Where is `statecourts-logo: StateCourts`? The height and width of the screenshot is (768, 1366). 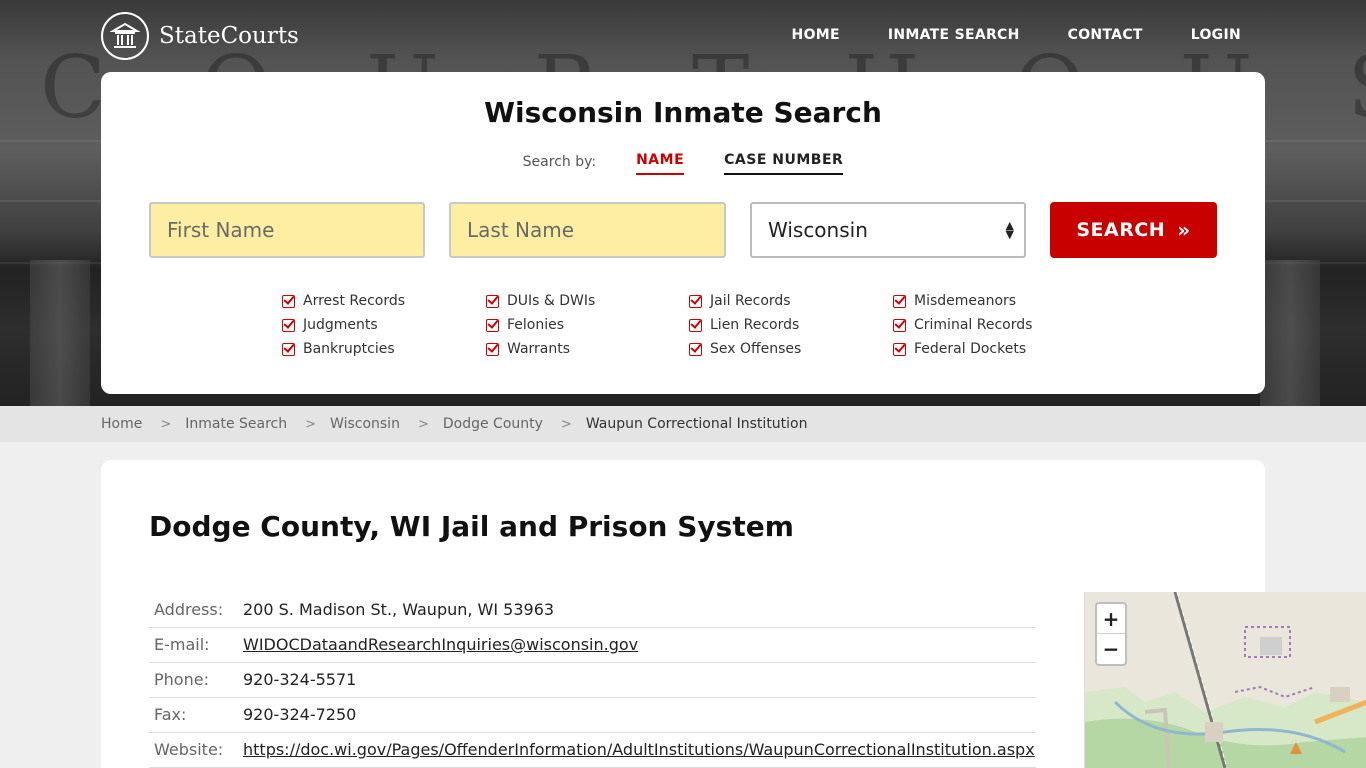
statecourts-logo: StateCourts is located at coordinates (200, 36).